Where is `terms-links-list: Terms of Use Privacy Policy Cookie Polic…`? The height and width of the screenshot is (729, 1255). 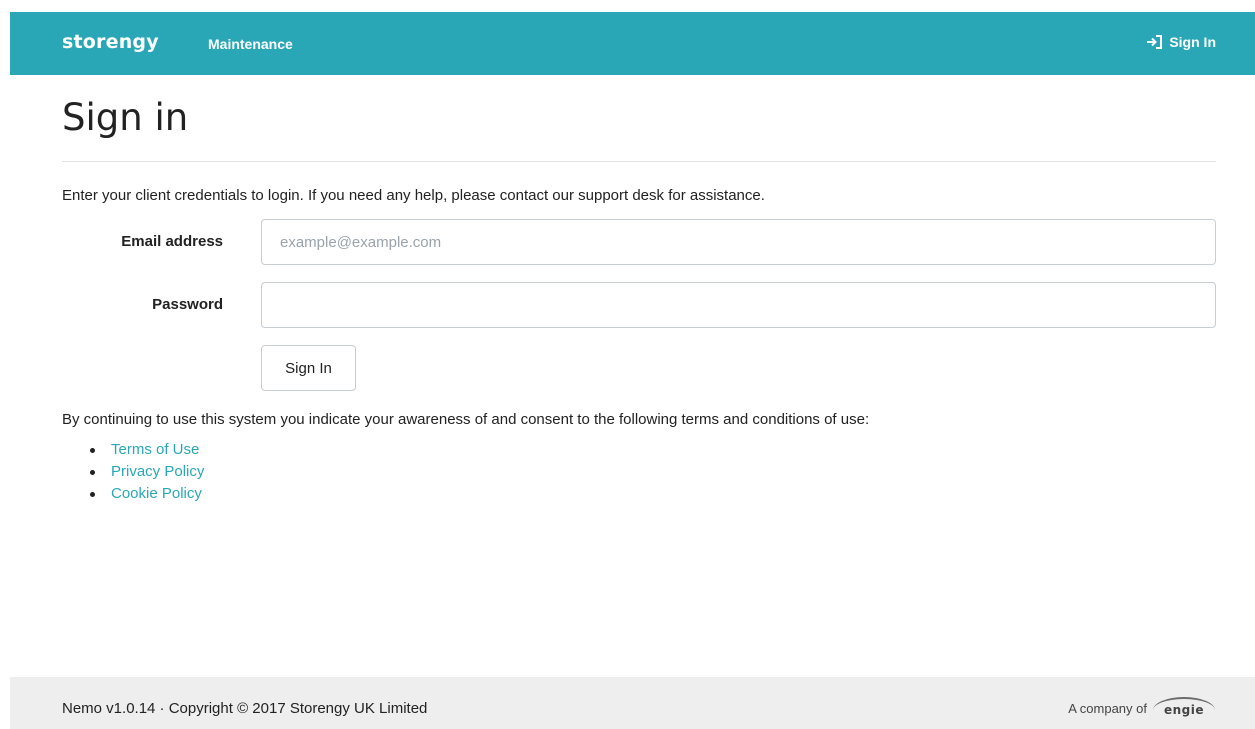
terms-links-list: Terms of Use Privacy Policy Cookie Polic… is located at coordinates (147, 474).